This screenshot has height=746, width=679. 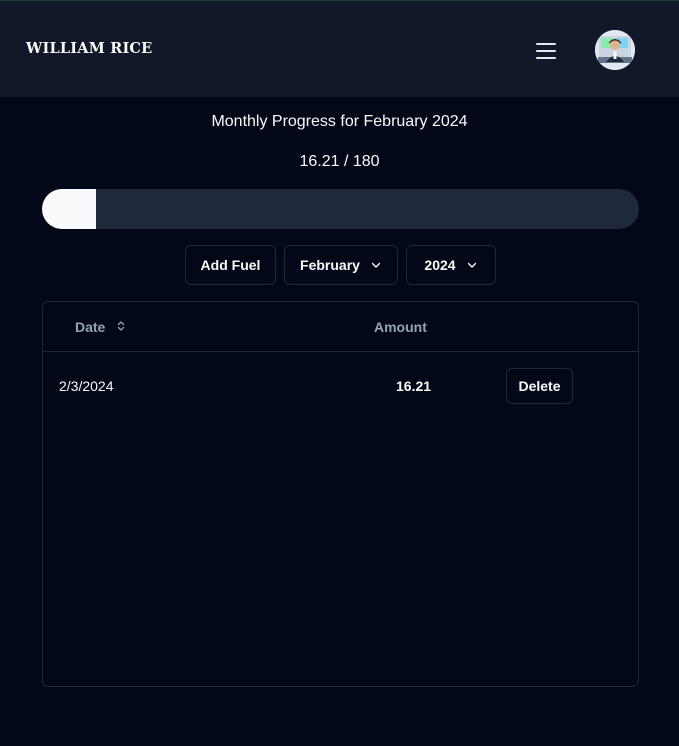 I want to click on month-select: February, so click(x=341, y=265).